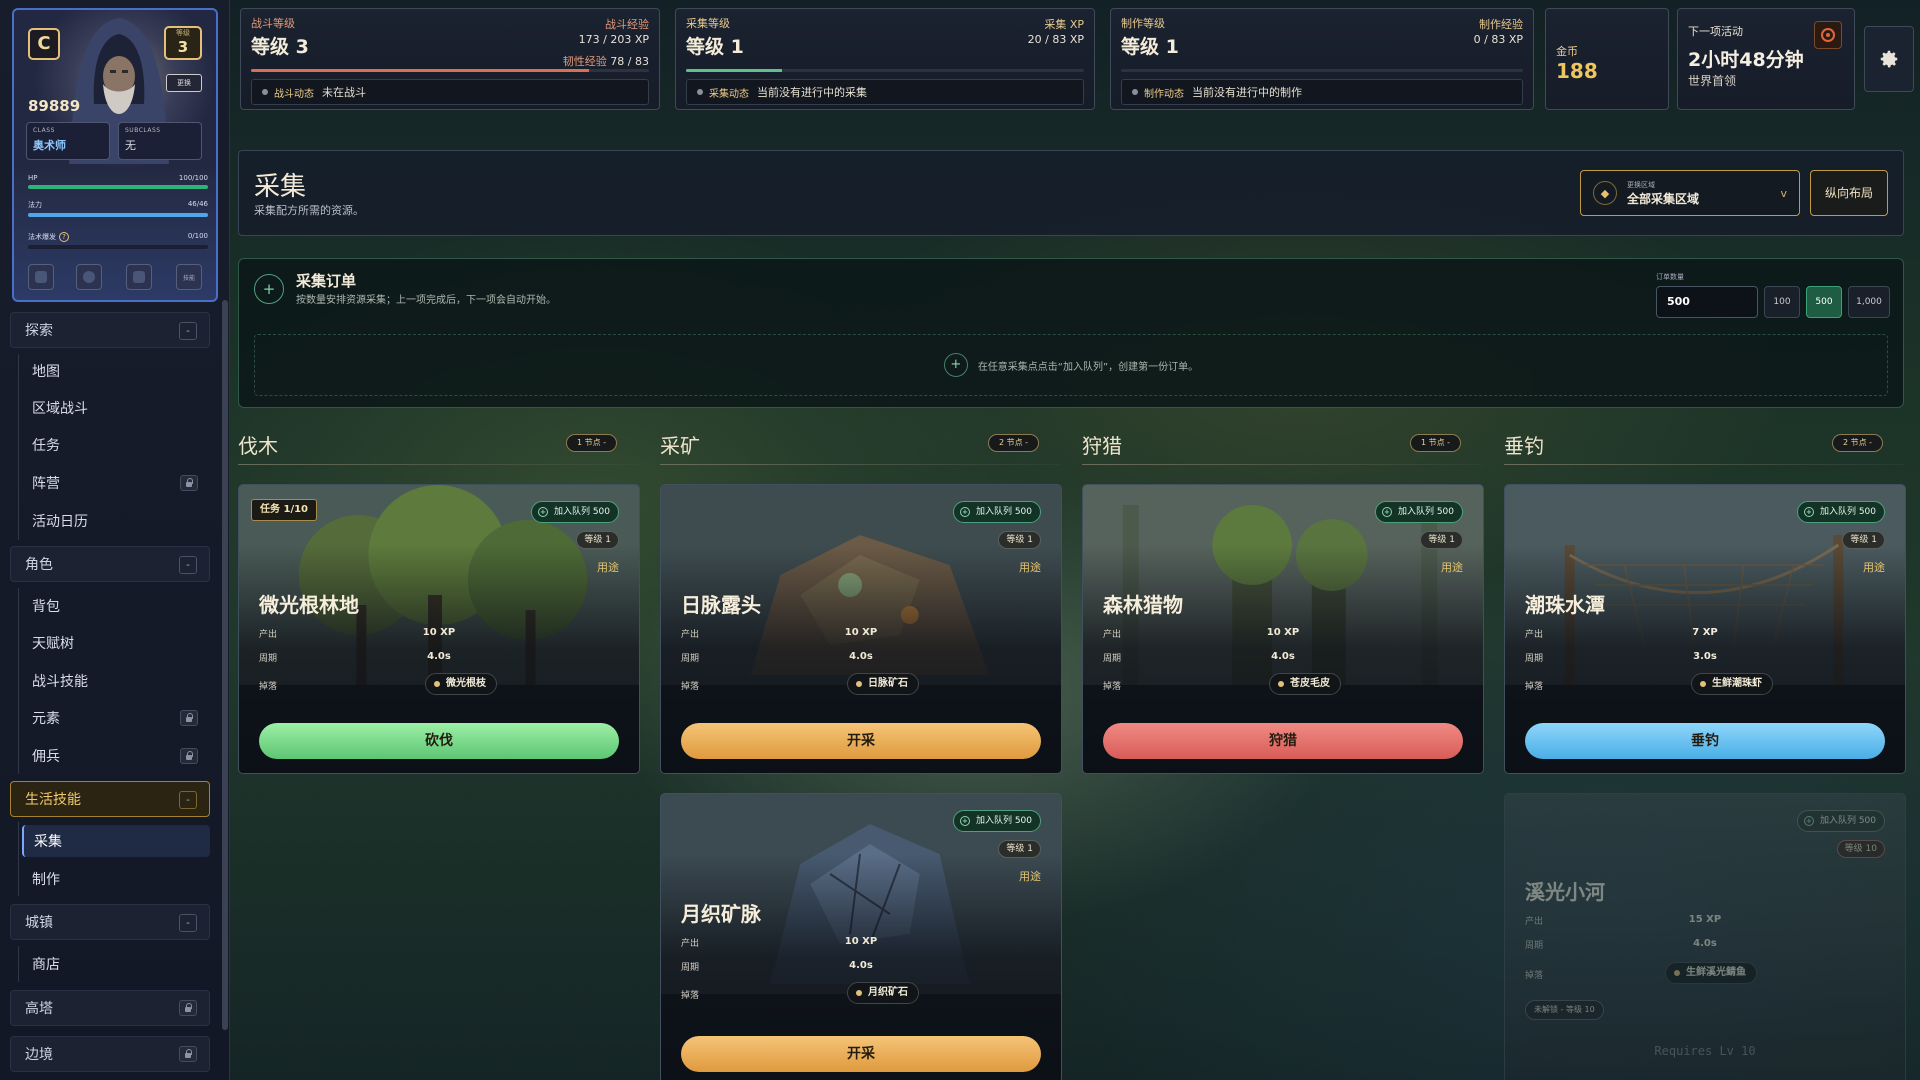 Image resolution: width=1920 pixels, height=1080 pixels. I want to click on requires-level-button-disabled: Requires Lv 10, so click(1705, 1051).